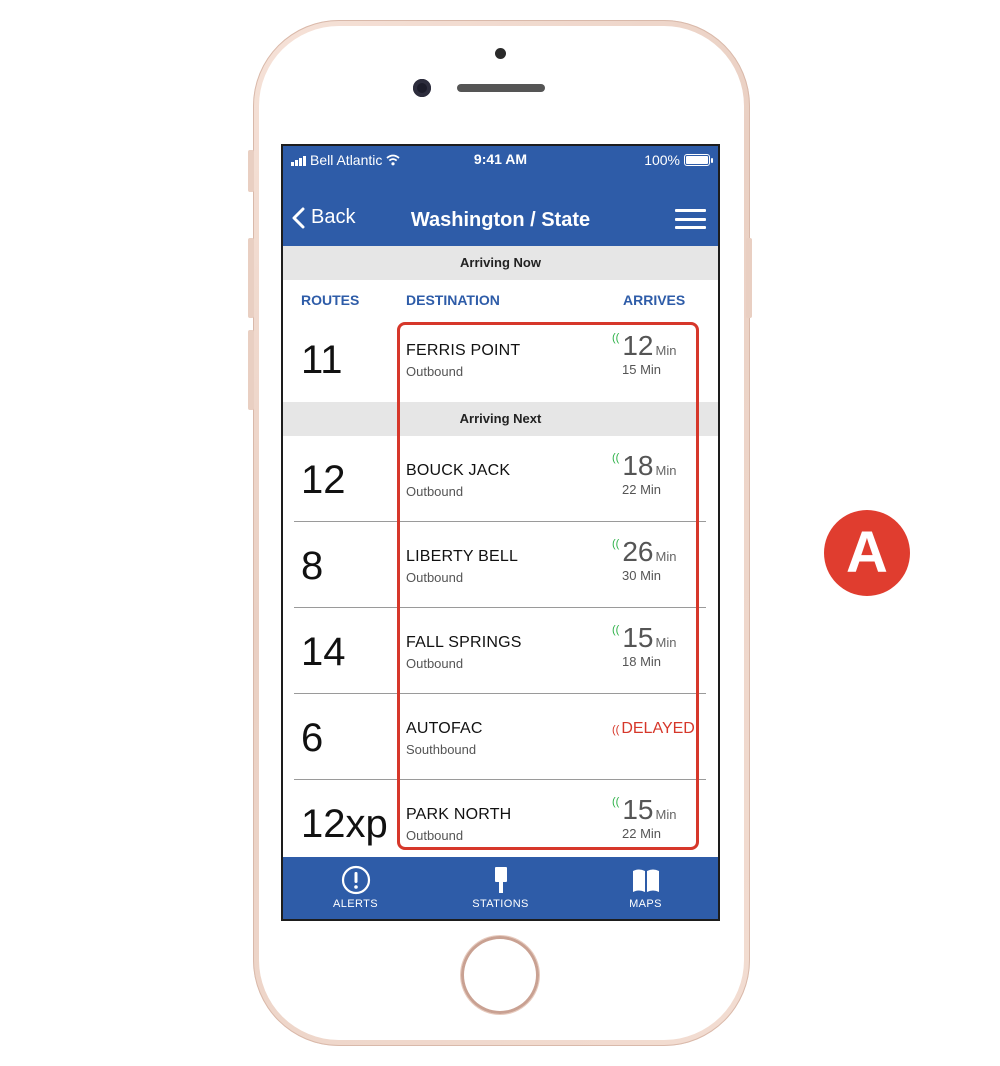 This screenshot has width=1000, height=1066. Describe the element at coordinates (548, 586) in the screenshot. I see `highlight-box` at that location.